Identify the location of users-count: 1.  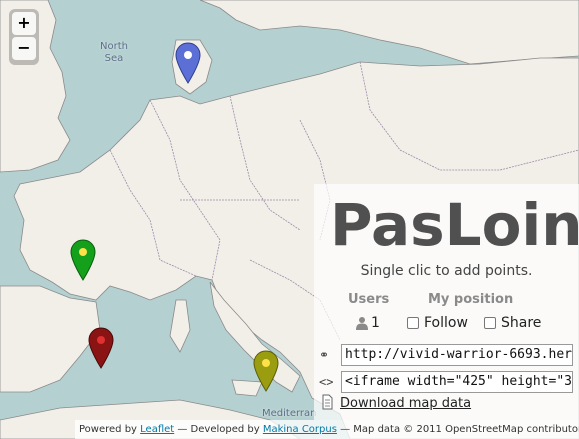
(368, 323).